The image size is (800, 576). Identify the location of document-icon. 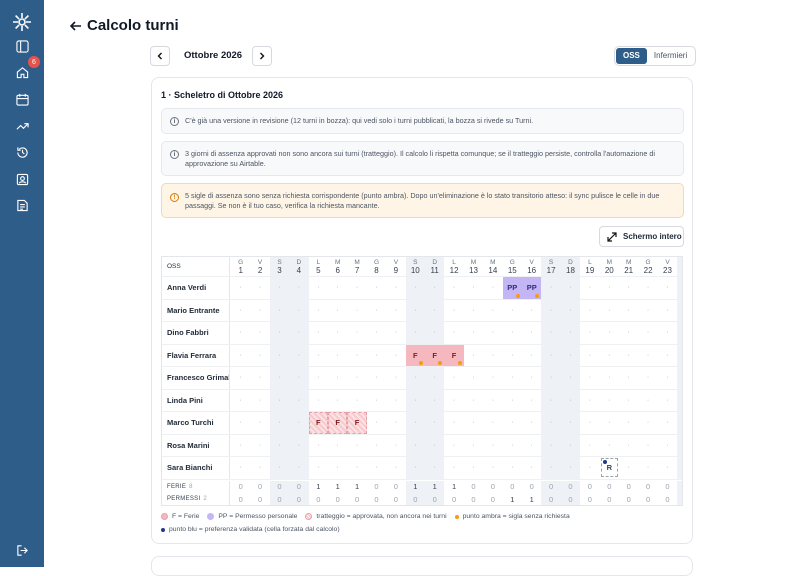
(22, 205).